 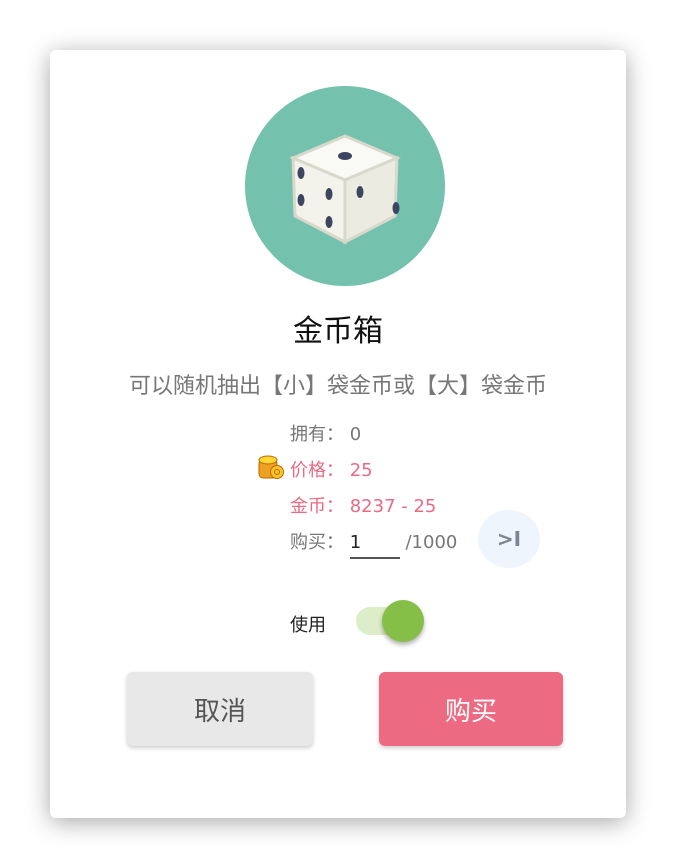 I want to click on max-quantity: /1000, so click(x=431, y=542).